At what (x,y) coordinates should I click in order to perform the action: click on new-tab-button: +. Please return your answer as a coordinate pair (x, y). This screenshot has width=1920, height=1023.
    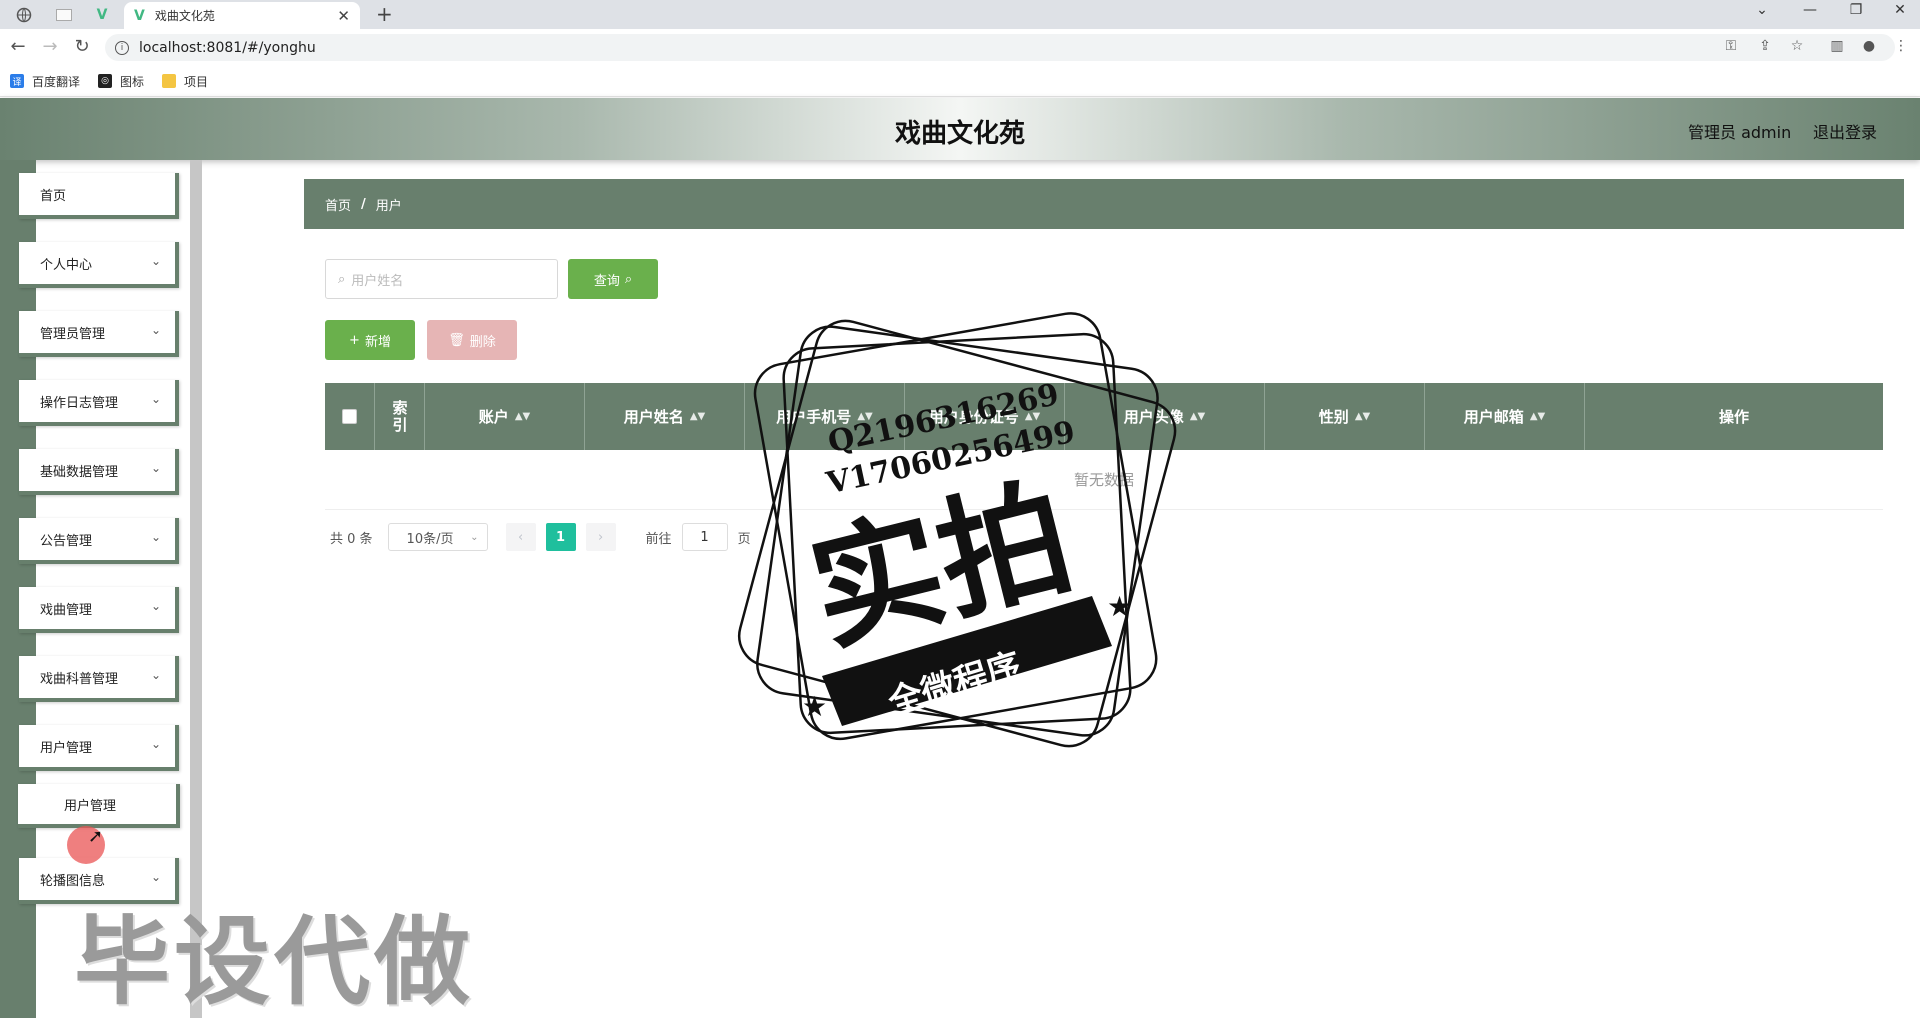
    Looking at the image, I should click on (384, 14).